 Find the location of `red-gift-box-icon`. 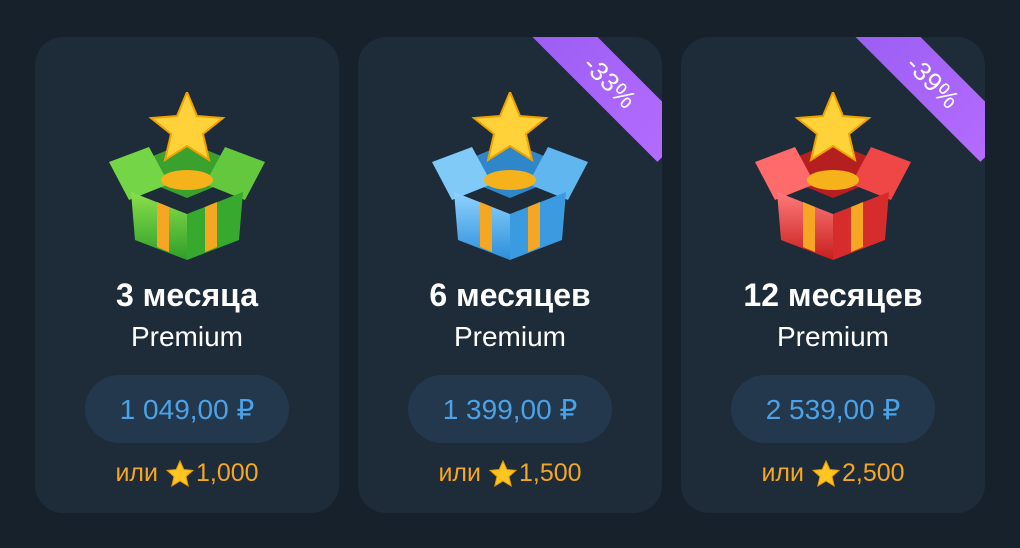

red-gift-box-icon is located at coordinates (833, 177).